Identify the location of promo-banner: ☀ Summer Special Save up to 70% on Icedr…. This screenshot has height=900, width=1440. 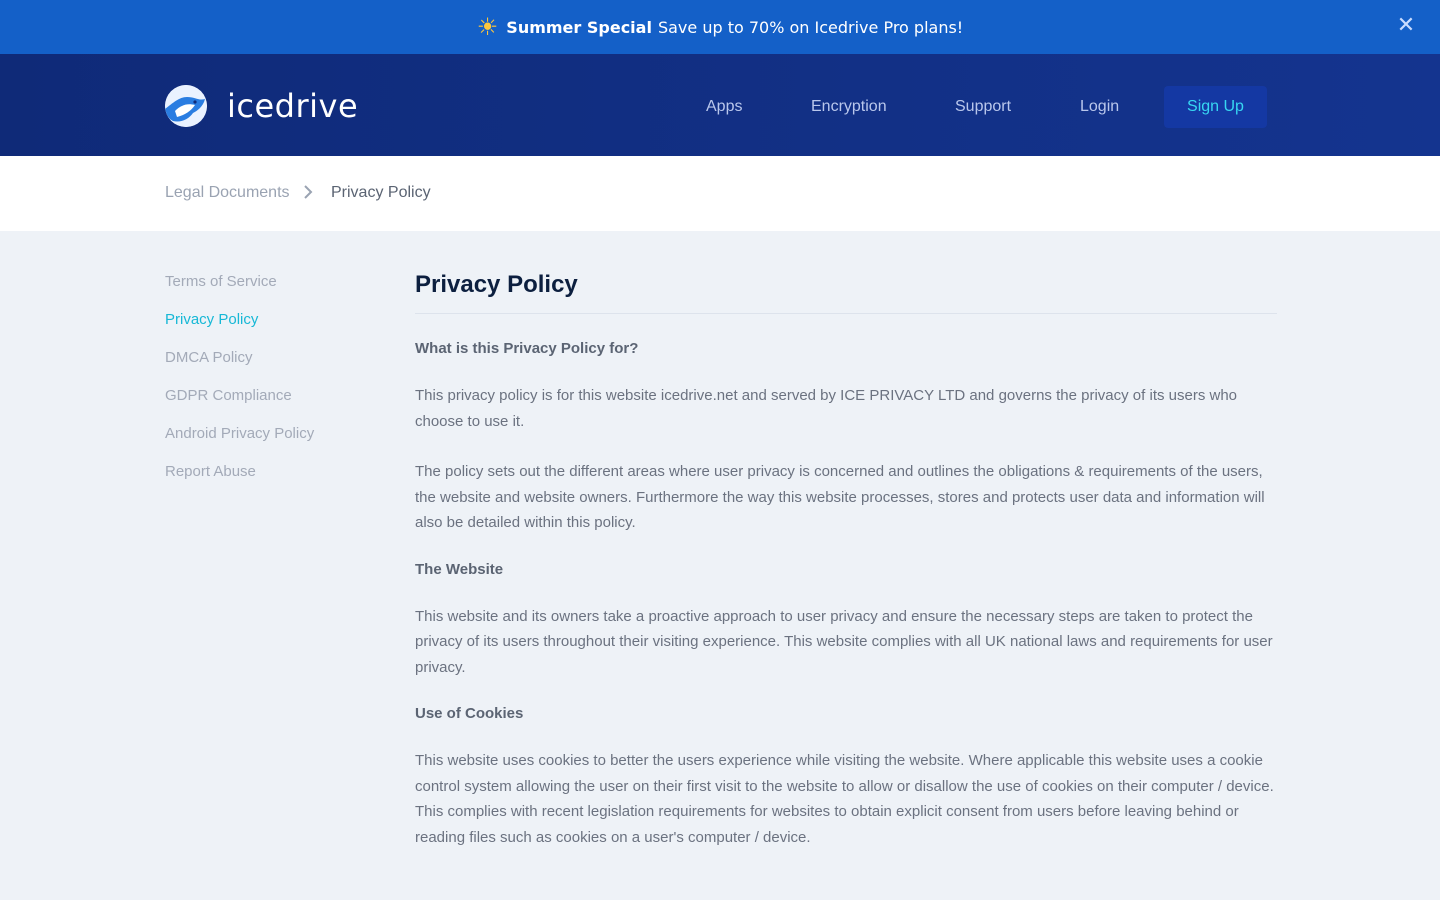
(720, 27).